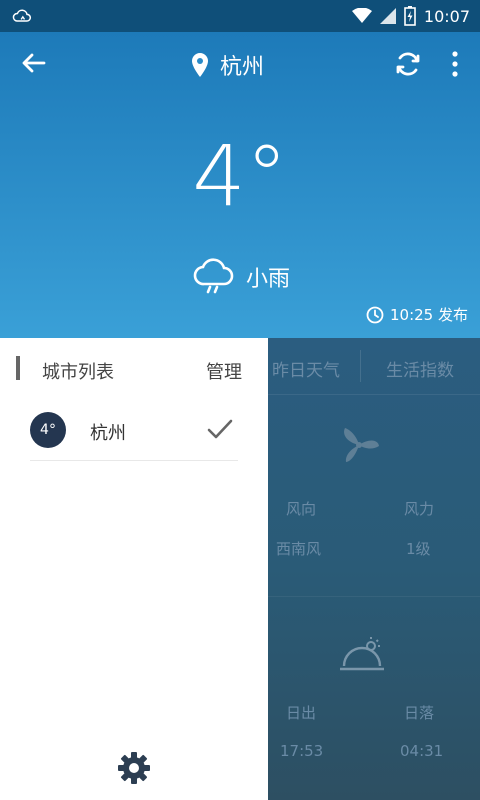 The height and width of the screenshot is (800, 480). I want to click on wind-direction-value: 西南风, so click(299, 549).